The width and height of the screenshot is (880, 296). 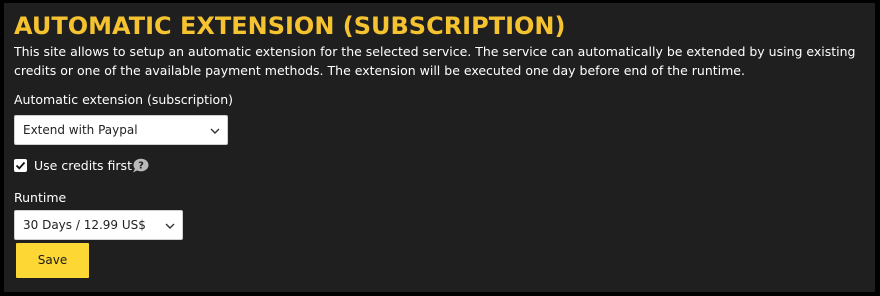 I want to click on runtime-label: Runtime, so click(x=40, y=197).